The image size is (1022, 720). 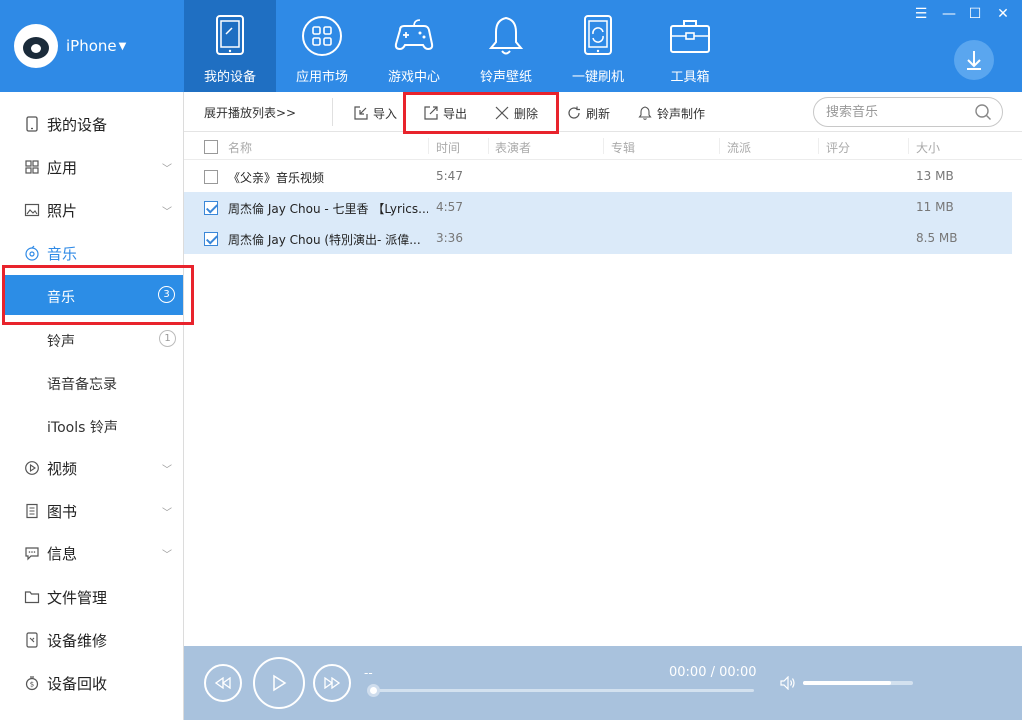 I want to click on previous-button, so click(x=223, y=683).